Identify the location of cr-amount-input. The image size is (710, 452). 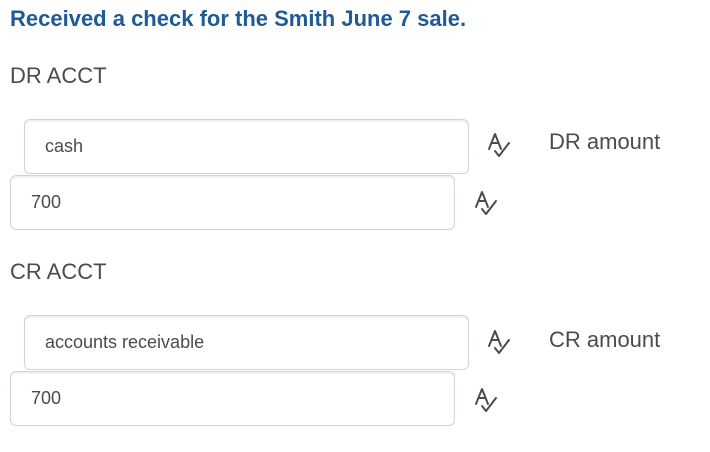
(232, 398).